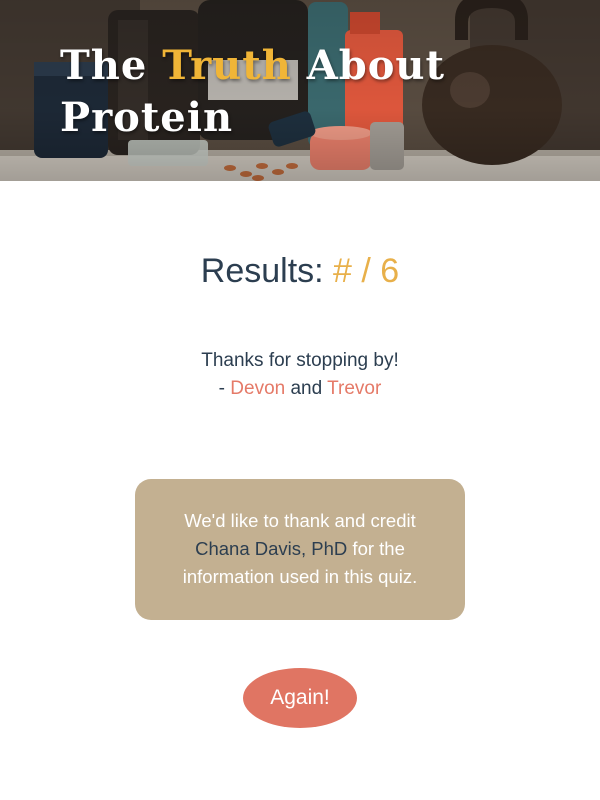 The width and height of the screenshot is (600, 800). What do you see at coordinates (300, 698) in the screenshot?
I see `again-button: Again!` at bounding box center [300, 698].